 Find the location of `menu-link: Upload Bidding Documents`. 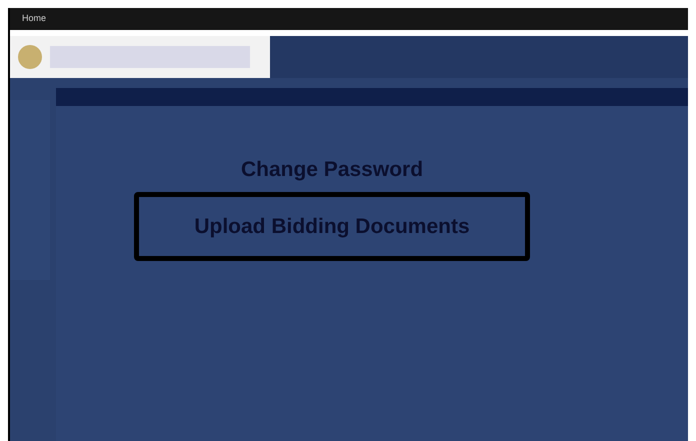

menu-link: Upload Bidding Documents is located at coordinates (332, 226).